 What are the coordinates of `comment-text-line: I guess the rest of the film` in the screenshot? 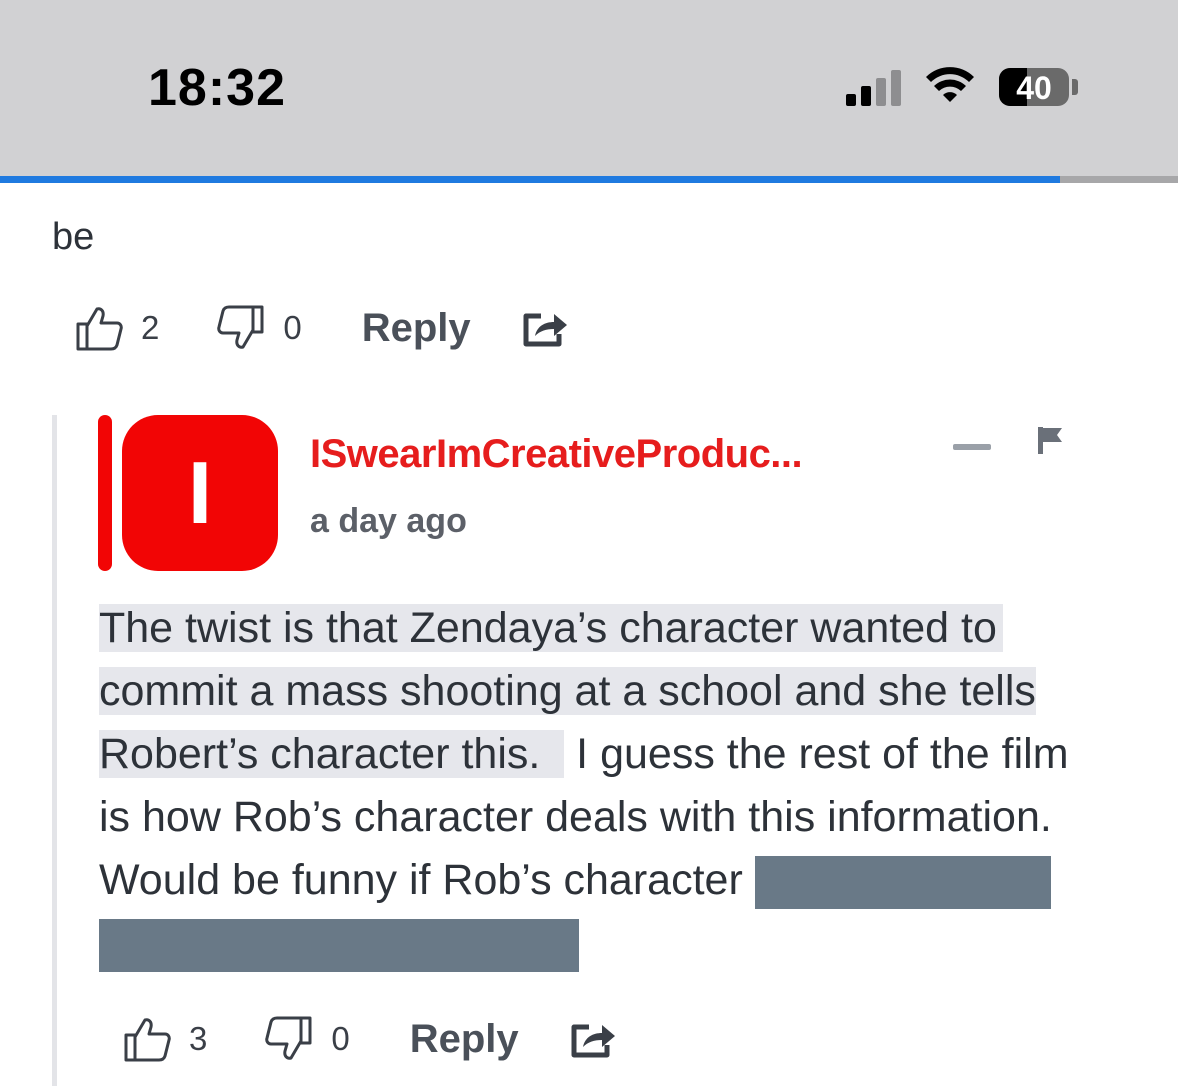 It's located at (816, 754).